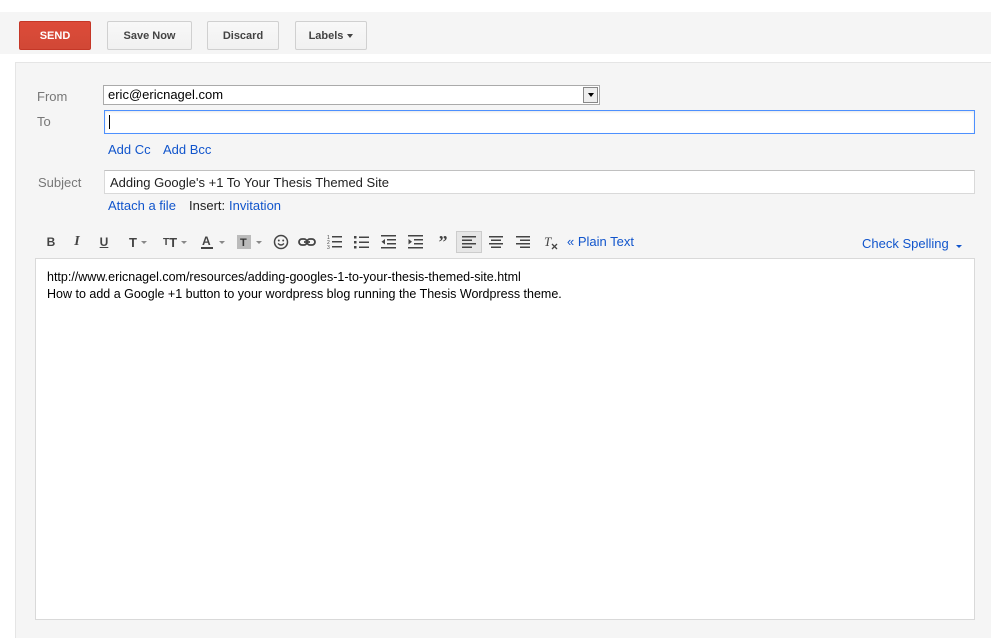  Describe the element at coordinates (389, 242) in the screenshot. I see `indent-less-icon` at that location.